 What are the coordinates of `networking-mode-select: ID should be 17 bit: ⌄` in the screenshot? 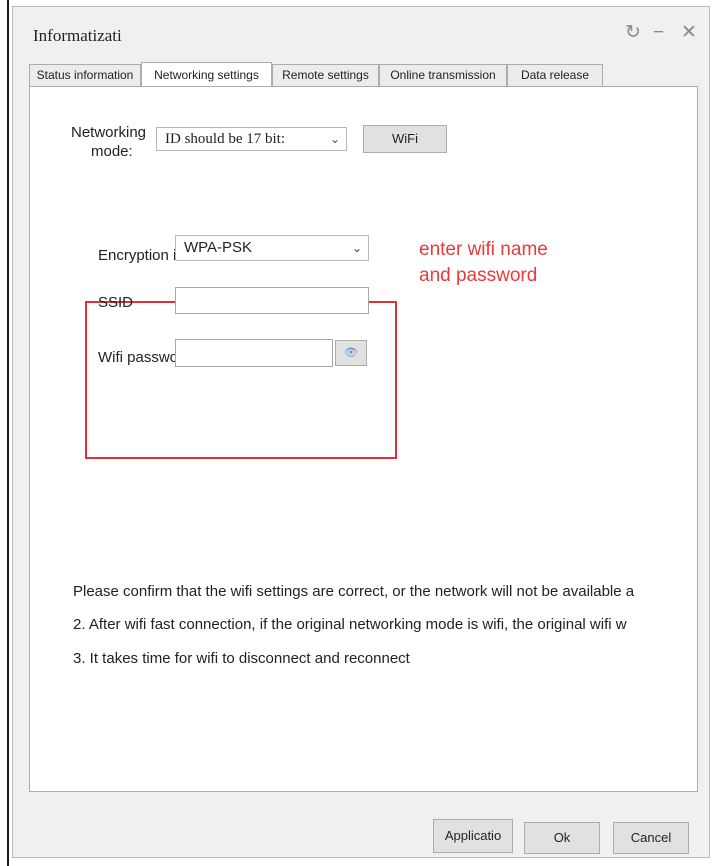 It's located at (251, 139).